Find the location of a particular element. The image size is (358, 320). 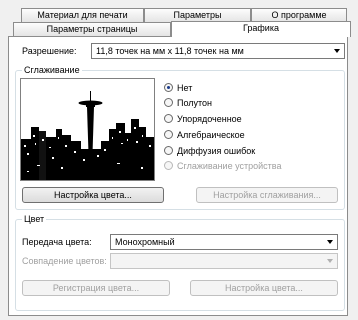

dithering-group-title: Сглаживание is located at coordinates (52, 70).